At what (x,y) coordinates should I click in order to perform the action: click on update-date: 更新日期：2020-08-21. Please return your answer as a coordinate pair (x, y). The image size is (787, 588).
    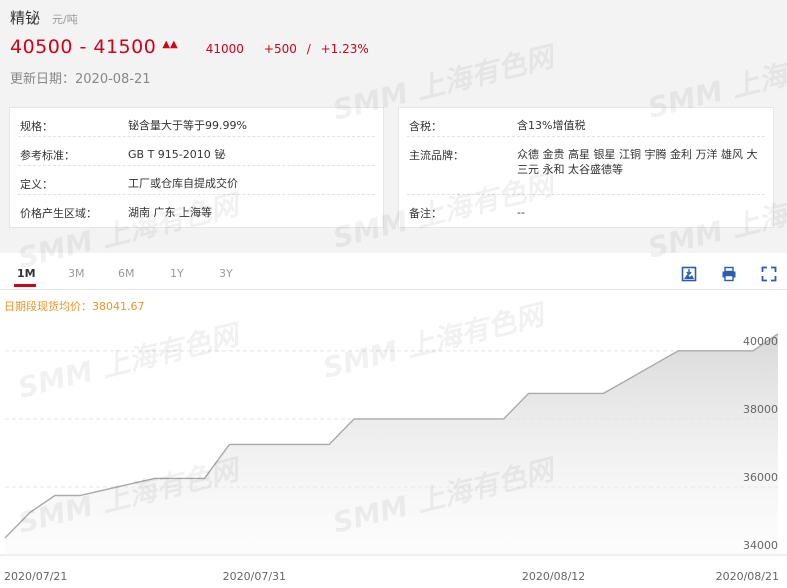
    Looking at the image, I should click on (80, 77).